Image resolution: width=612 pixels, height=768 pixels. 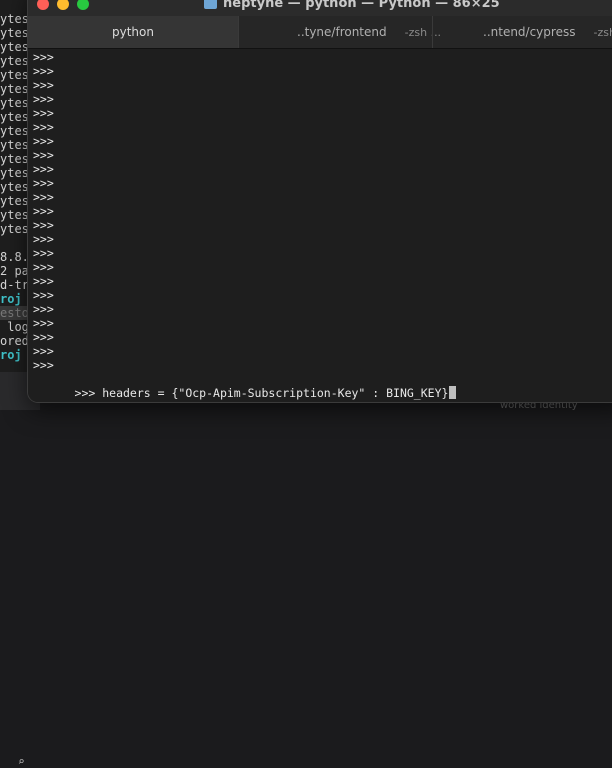 I want to click on tab-label: python, so click(x=133, y=32).